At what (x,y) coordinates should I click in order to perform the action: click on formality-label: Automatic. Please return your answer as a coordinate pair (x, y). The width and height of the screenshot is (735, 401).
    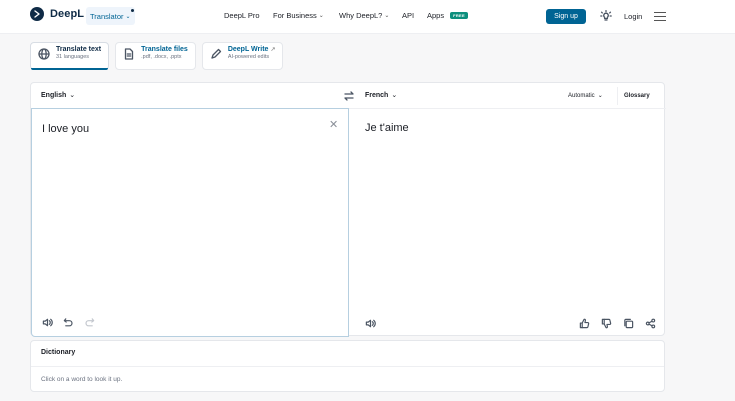
    Looking at the image, I should click on (581, 95).